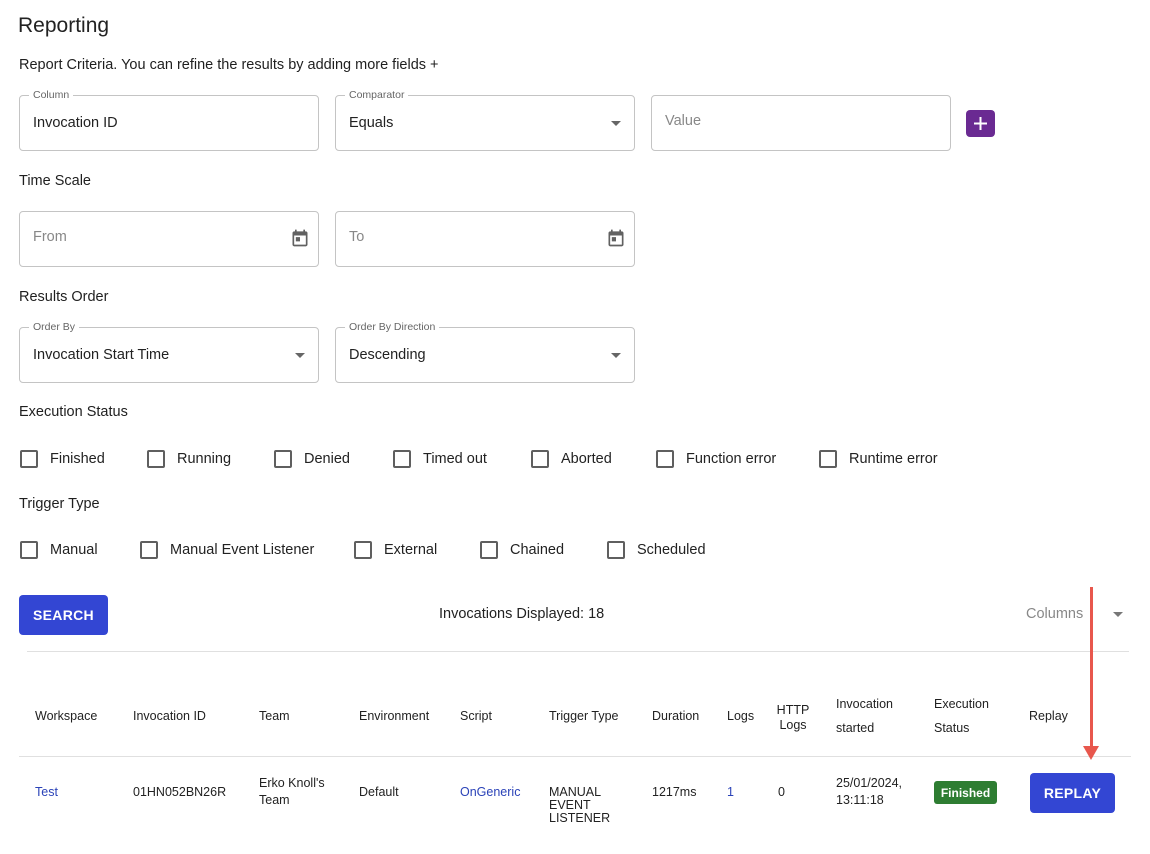 The height and width of the screenshot is (854, 1150). Describe the element at coordinates (485, 120) in the screenshot. I see `comparator-select: Comparator Equals` at that location.